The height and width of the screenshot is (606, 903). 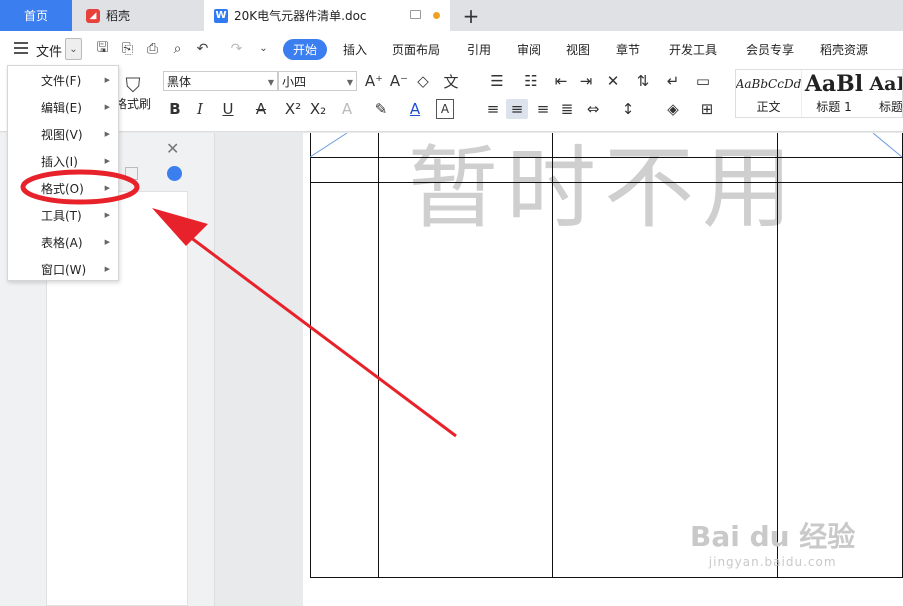 What do you see at coordinates (63, 161) in the screenshot?
I see `menu-item-insert: 插入(I) ▶` at bounding box center [63, 161].